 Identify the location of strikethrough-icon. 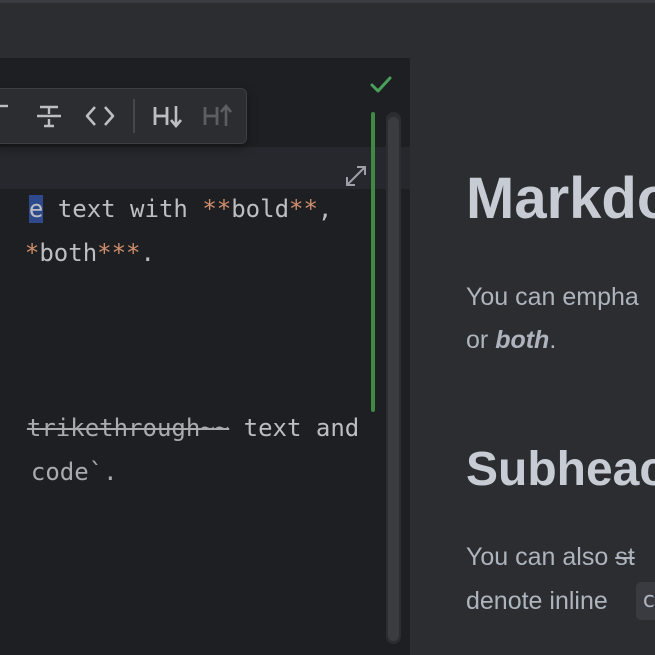
(49, 116).